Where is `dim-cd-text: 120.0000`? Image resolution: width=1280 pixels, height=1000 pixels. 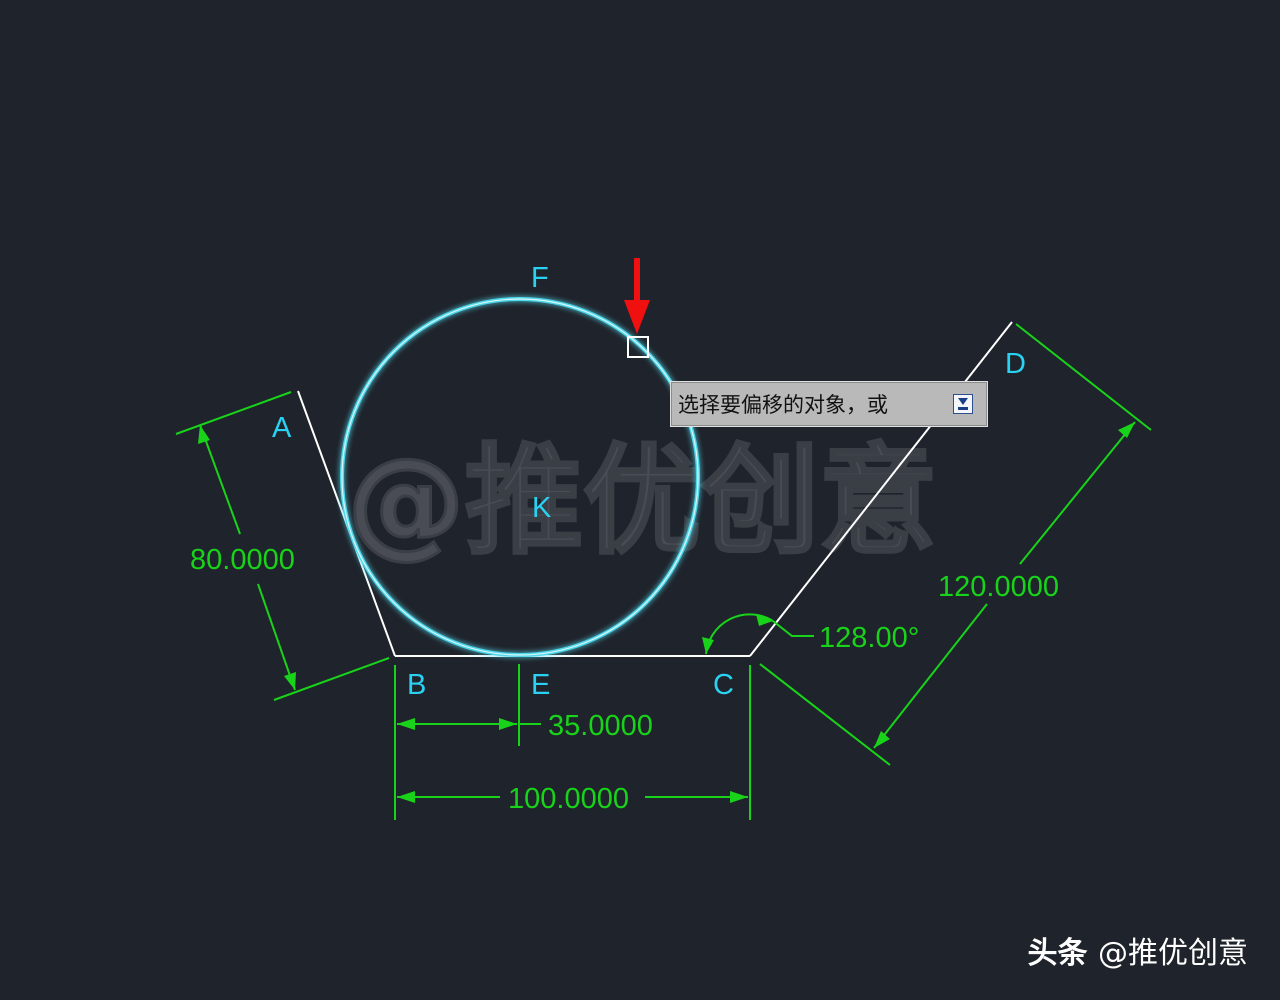 dim-cd-text: 120.0000 is located at coordinates (998, 587).